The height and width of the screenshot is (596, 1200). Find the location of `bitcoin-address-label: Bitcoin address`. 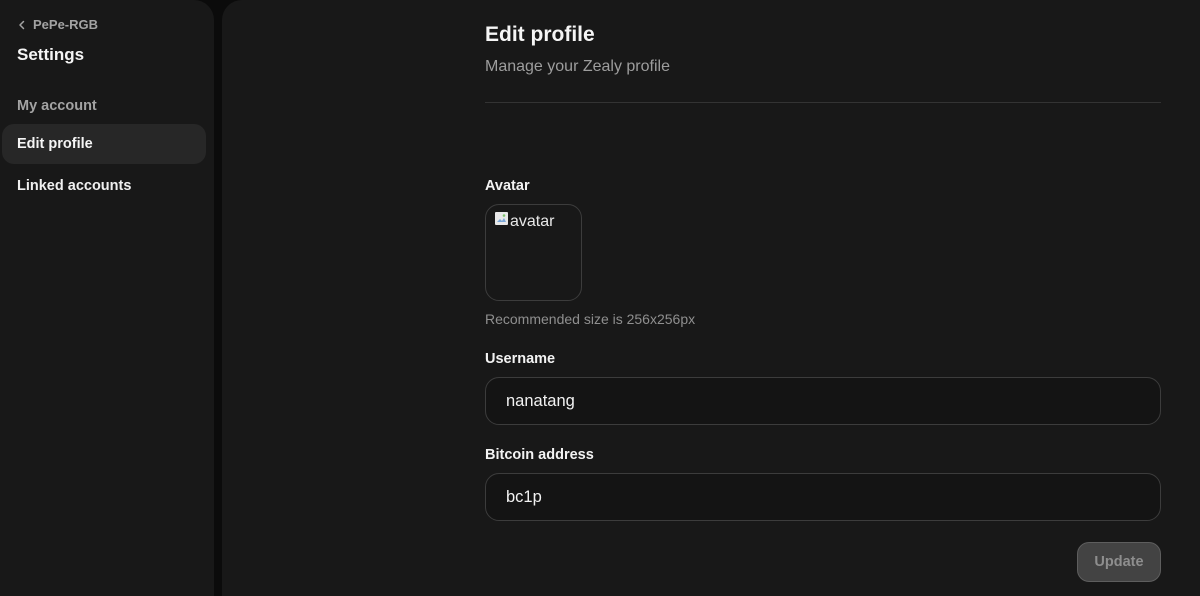

bitcoin-address-label: Bitcoin address is located at coordinates (539, 455).